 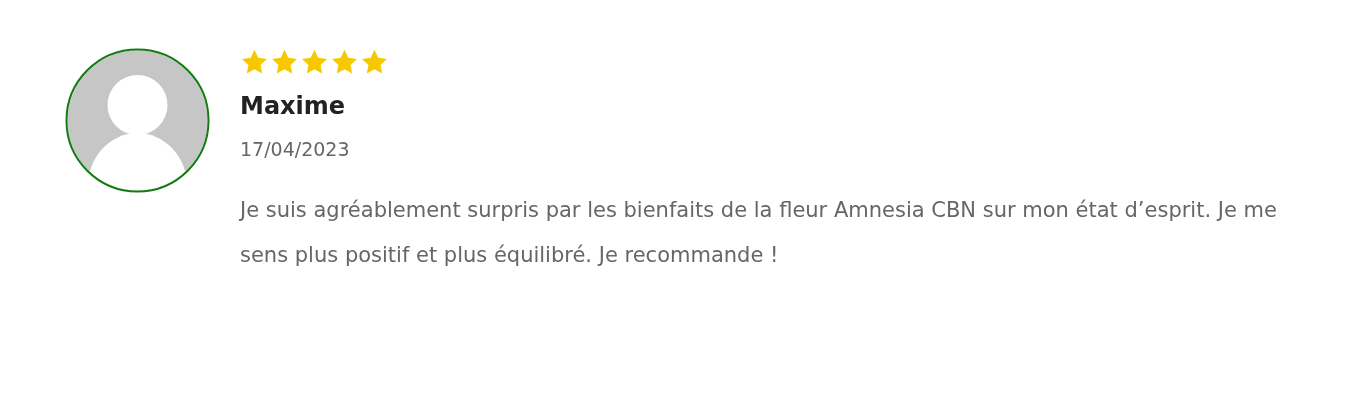 What do you see at coordinates (759, 233) in the screenshot?
I see `review-text: Je suis agréablement surpris par les bienfaits de la fleur Amnesia CBN sur mon état d’esprit. Je me sens plus positif et plus équilibré. Je recommande !` at bounding box center [759, 233].